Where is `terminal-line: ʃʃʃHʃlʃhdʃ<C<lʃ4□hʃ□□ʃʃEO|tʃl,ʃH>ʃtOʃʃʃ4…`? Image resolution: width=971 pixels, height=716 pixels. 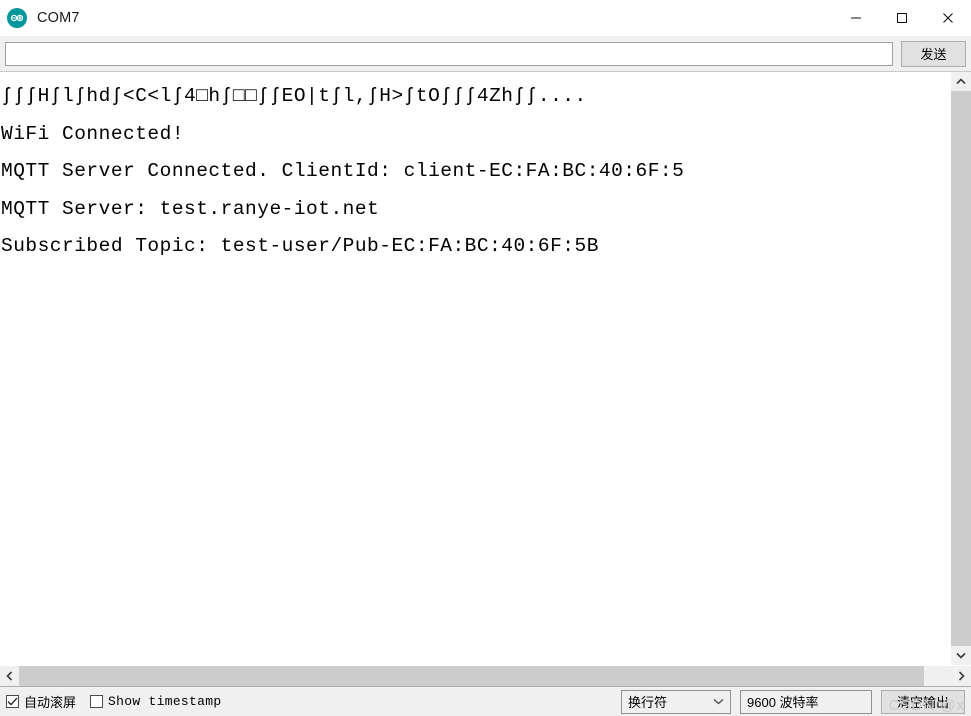
terminal-line: ʃʃʃHʃlʃhdʃ<C<lʃ4□hʃ□□ʃʃEO|tʃl,ʃH>ʃtOʃʃʃ4… is located at coordinates (294, 96).